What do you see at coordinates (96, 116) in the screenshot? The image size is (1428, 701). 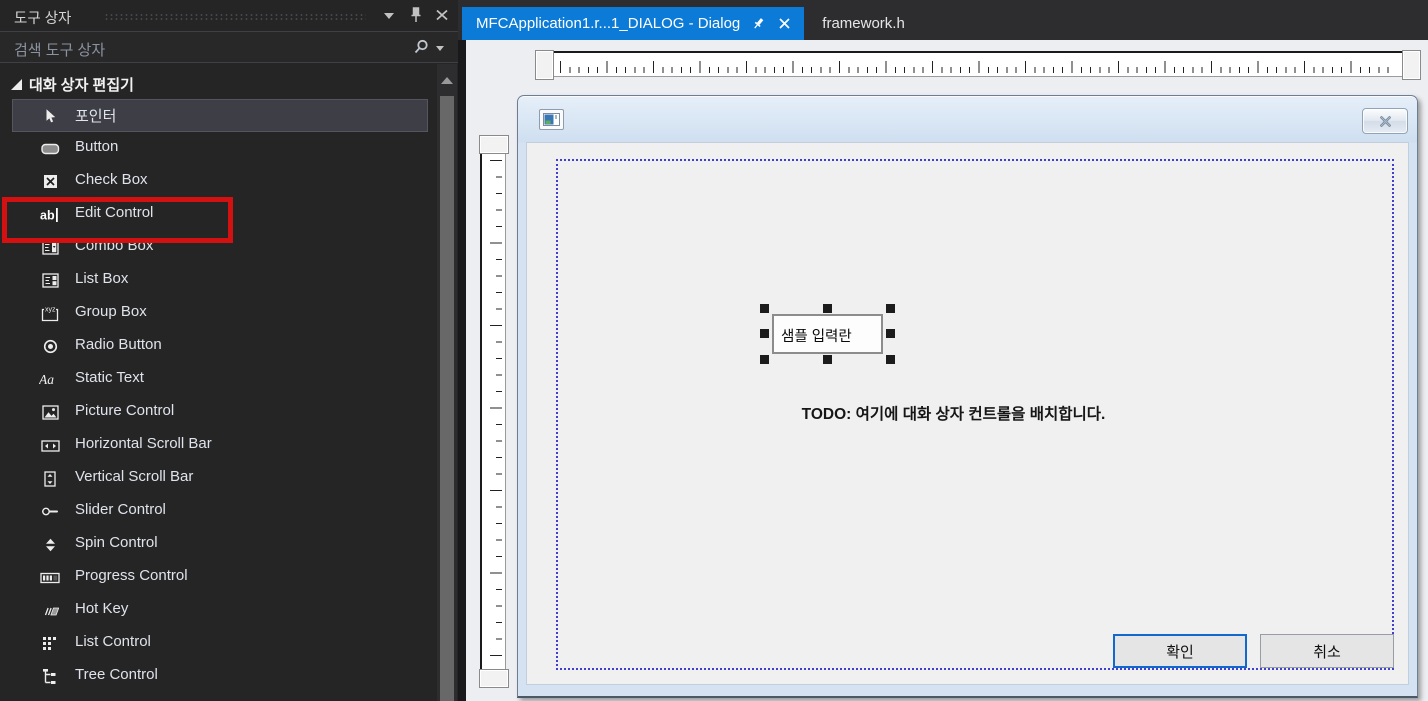 I see `toolbox-item-label: 포인터` at bounding box center [96, 116].